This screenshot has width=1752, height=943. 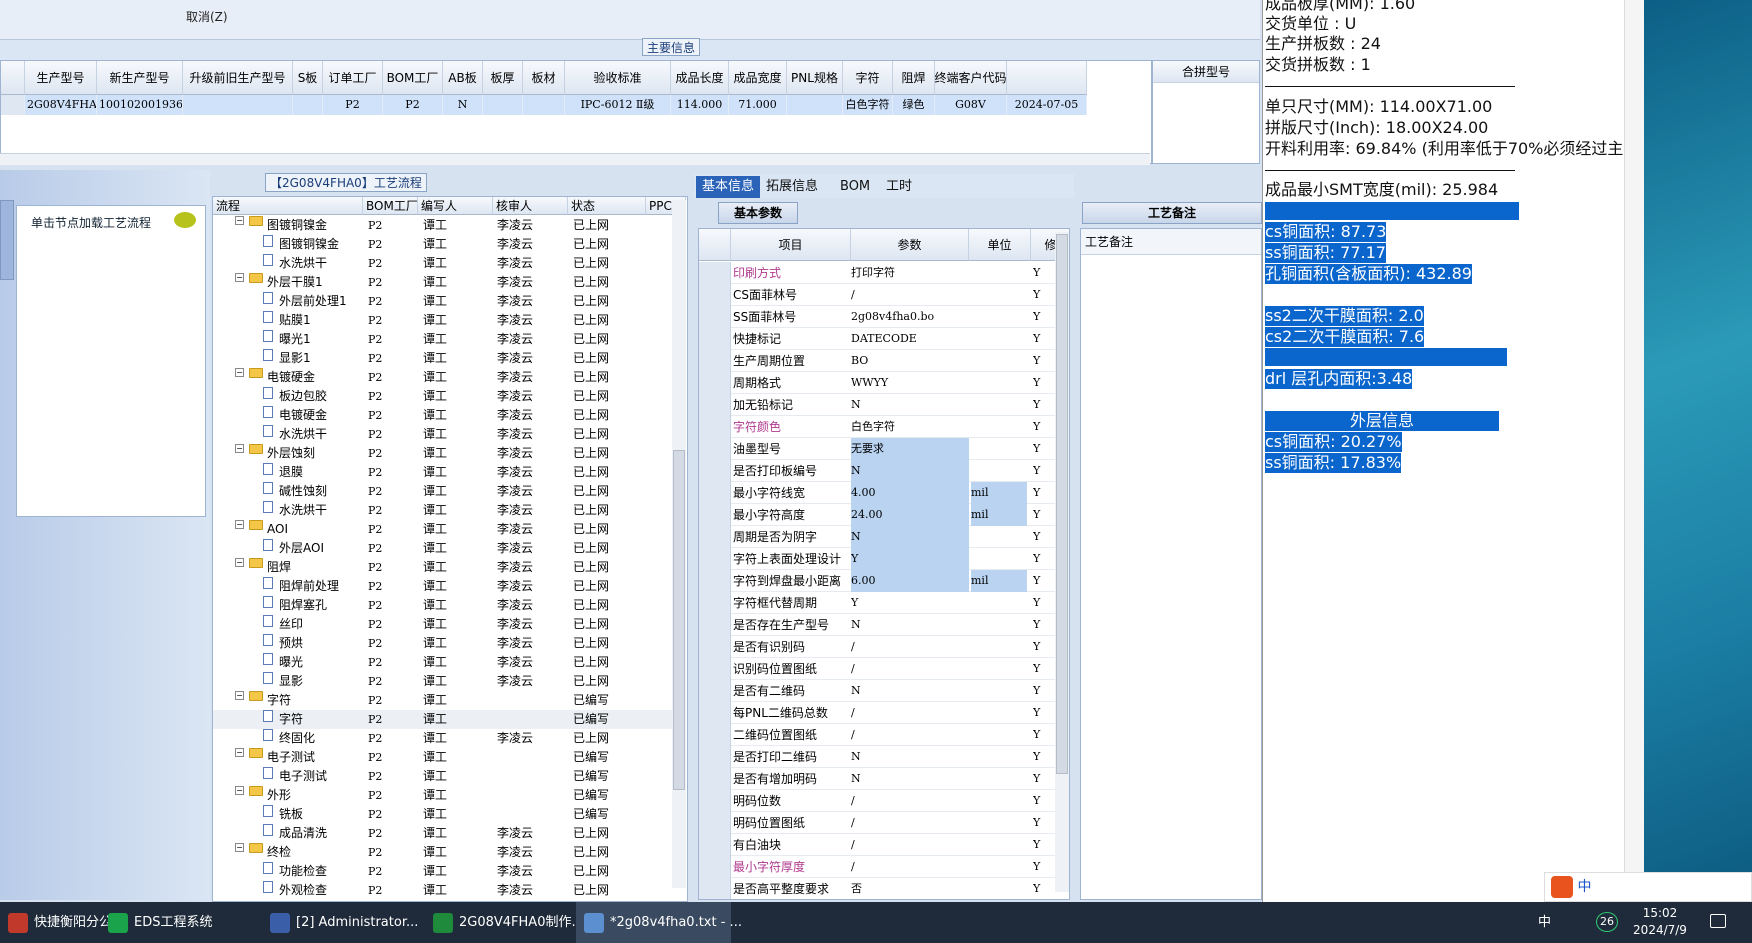 I want to click on flow-row: − 图镀铜镍金 P2 谭工 李凌云 已上网, so click(x=444, y=225).